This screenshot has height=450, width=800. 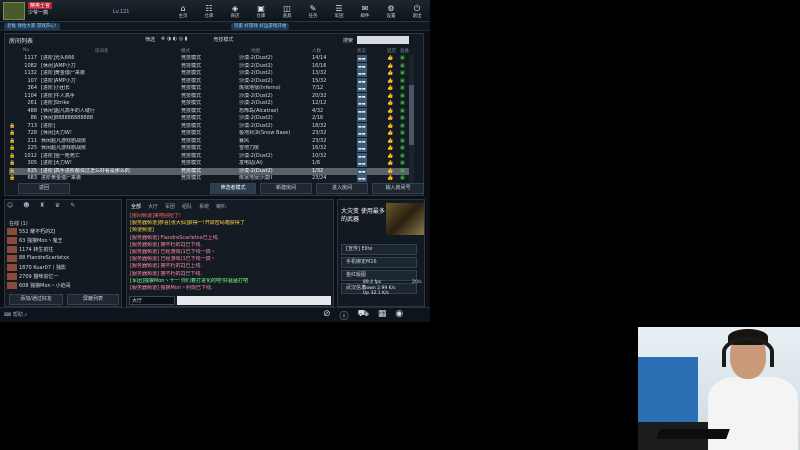 What do you see at coordinates (391, 51) in the screenshot?
I see `col-ping: 延迟` at bounding box center [391, 51].